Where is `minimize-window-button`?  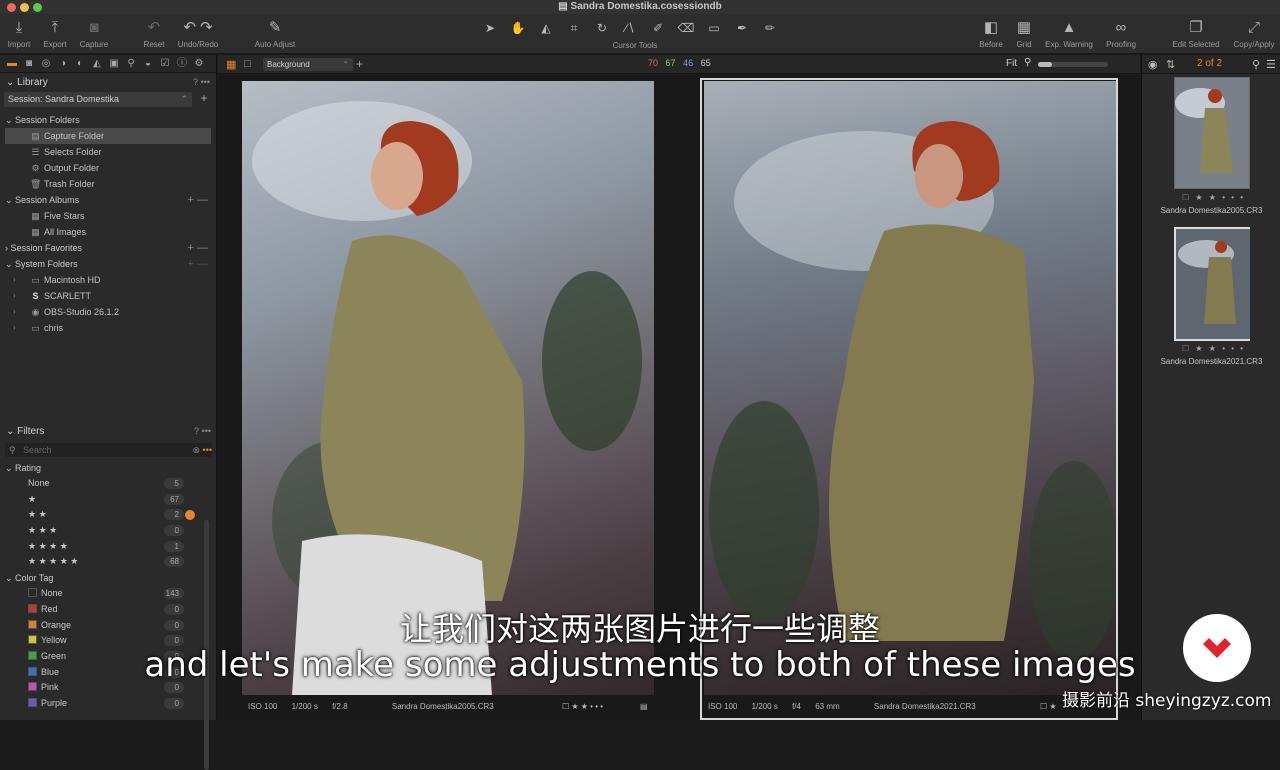 minimize-window-button is located at coordinates (24, 7).